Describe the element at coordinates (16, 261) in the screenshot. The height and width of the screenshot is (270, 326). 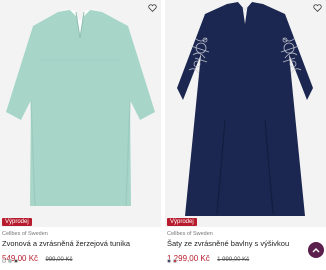
I see `color-swatch-black` at that location.